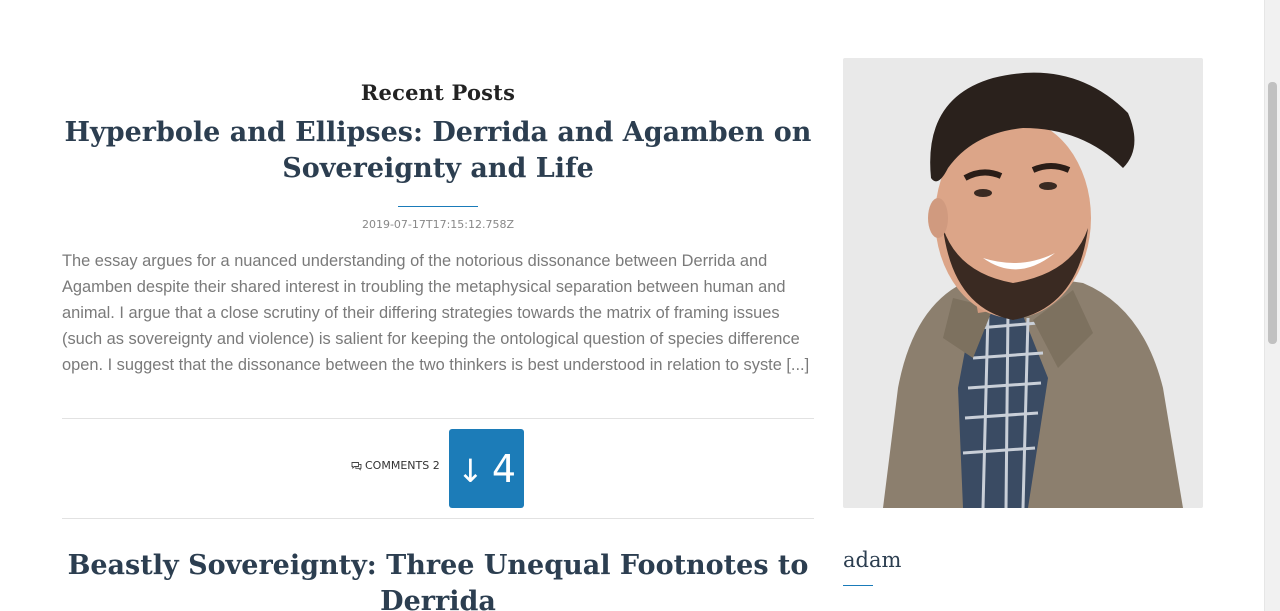  What do you see at coordinates (486, 468) in the screenshot?
I see `vote-button: ↓ 4` at bounding box center [486, 468].